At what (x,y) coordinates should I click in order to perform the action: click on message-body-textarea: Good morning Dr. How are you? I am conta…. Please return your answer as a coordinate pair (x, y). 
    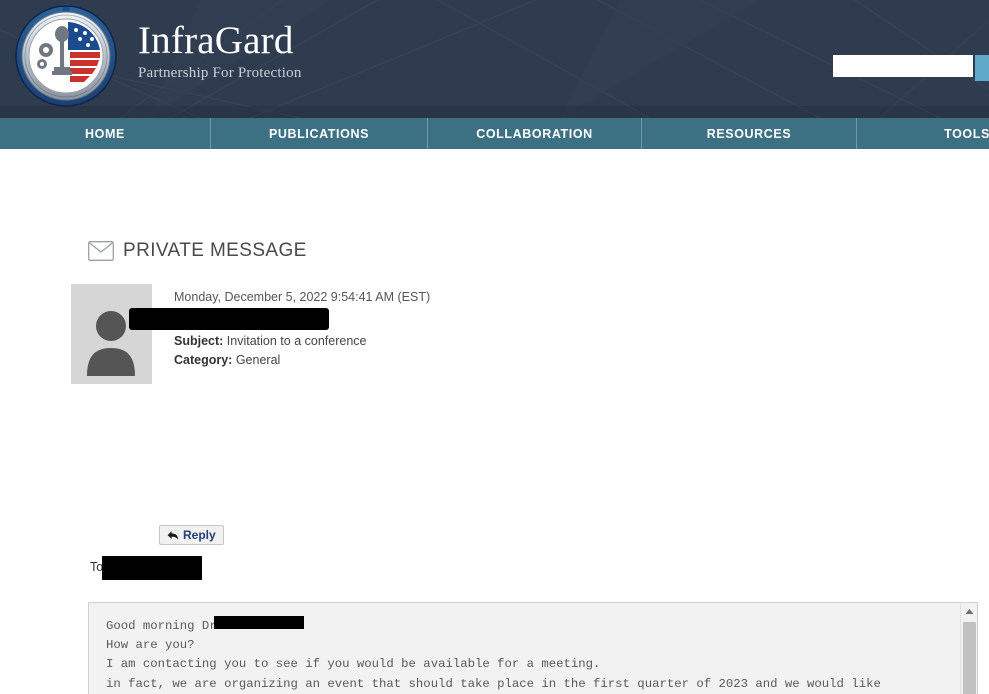
    Looking at the image, I should click on (533, 648).